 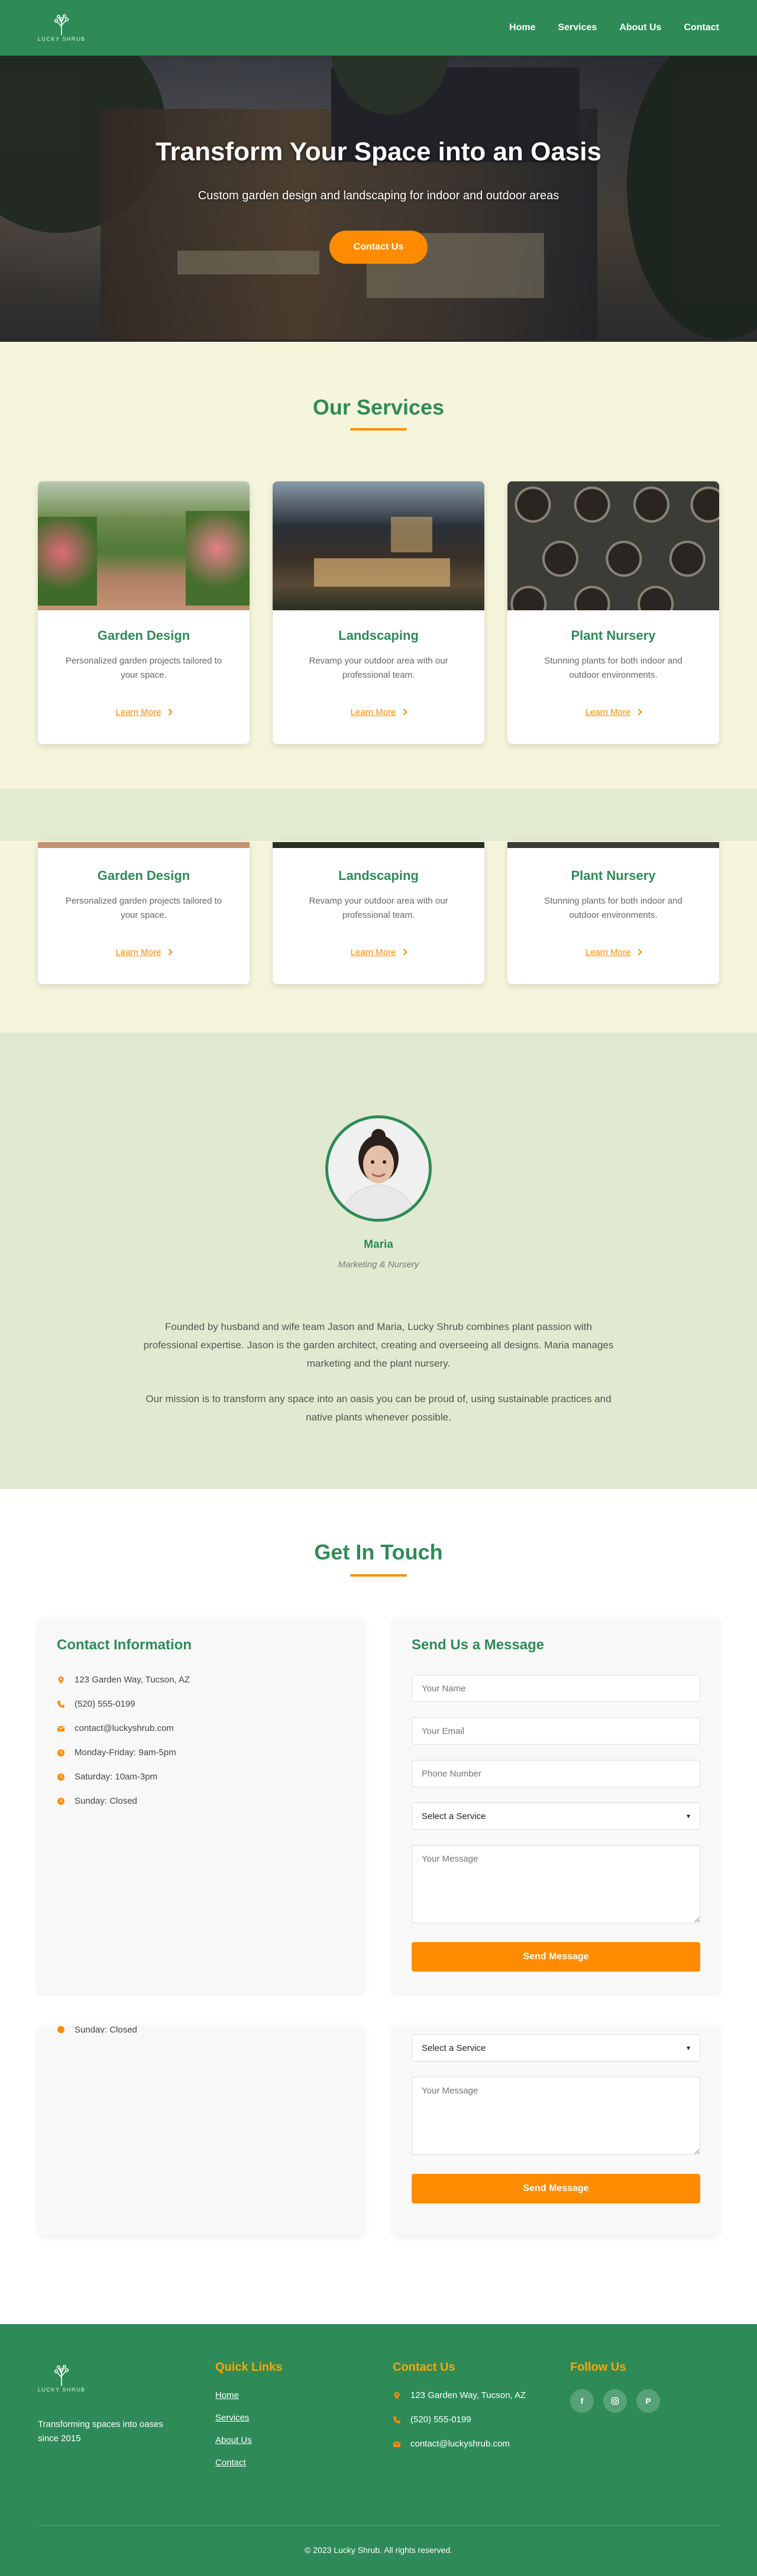 I want to click on nursery-image-strip, so click(x=613, y=845).